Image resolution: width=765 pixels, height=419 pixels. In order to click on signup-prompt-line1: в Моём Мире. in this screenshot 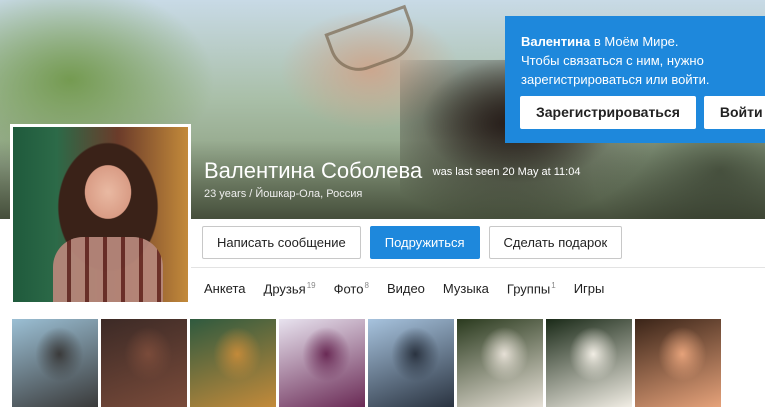, I will do `click(634, 41)`.